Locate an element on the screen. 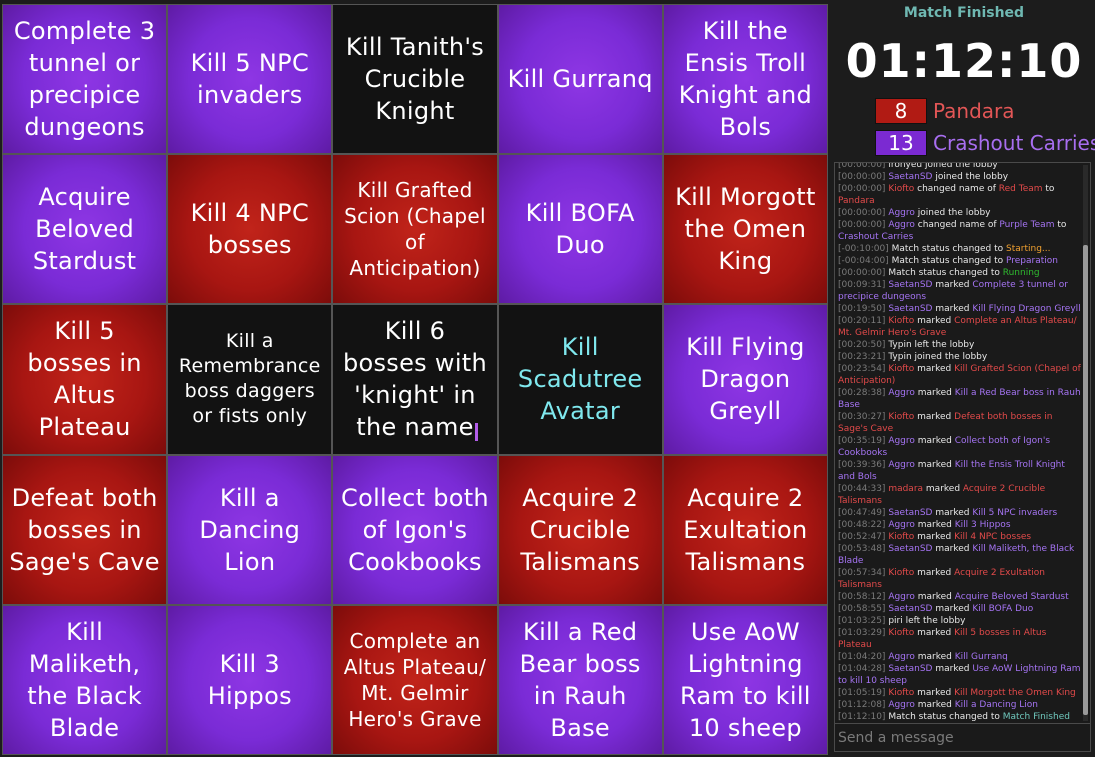 The width and height of the screenshot is (1095, 757). chat-timestamp: [01:04:20] is located at coordinates (862, 657).